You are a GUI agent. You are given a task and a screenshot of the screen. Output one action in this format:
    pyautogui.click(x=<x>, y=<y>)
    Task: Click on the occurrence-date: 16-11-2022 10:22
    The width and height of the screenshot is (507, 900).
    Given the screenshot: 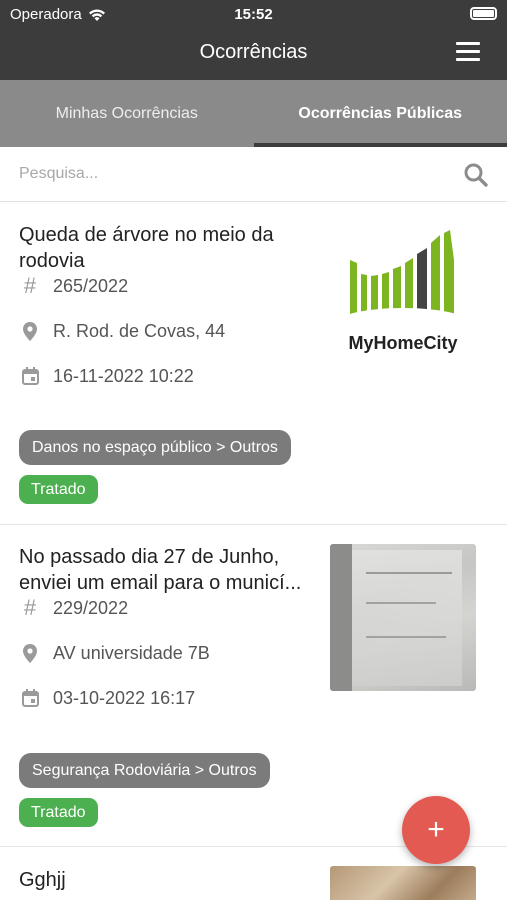 What is the action you would take?
    pyautogui.click(x=106, y=376)
    